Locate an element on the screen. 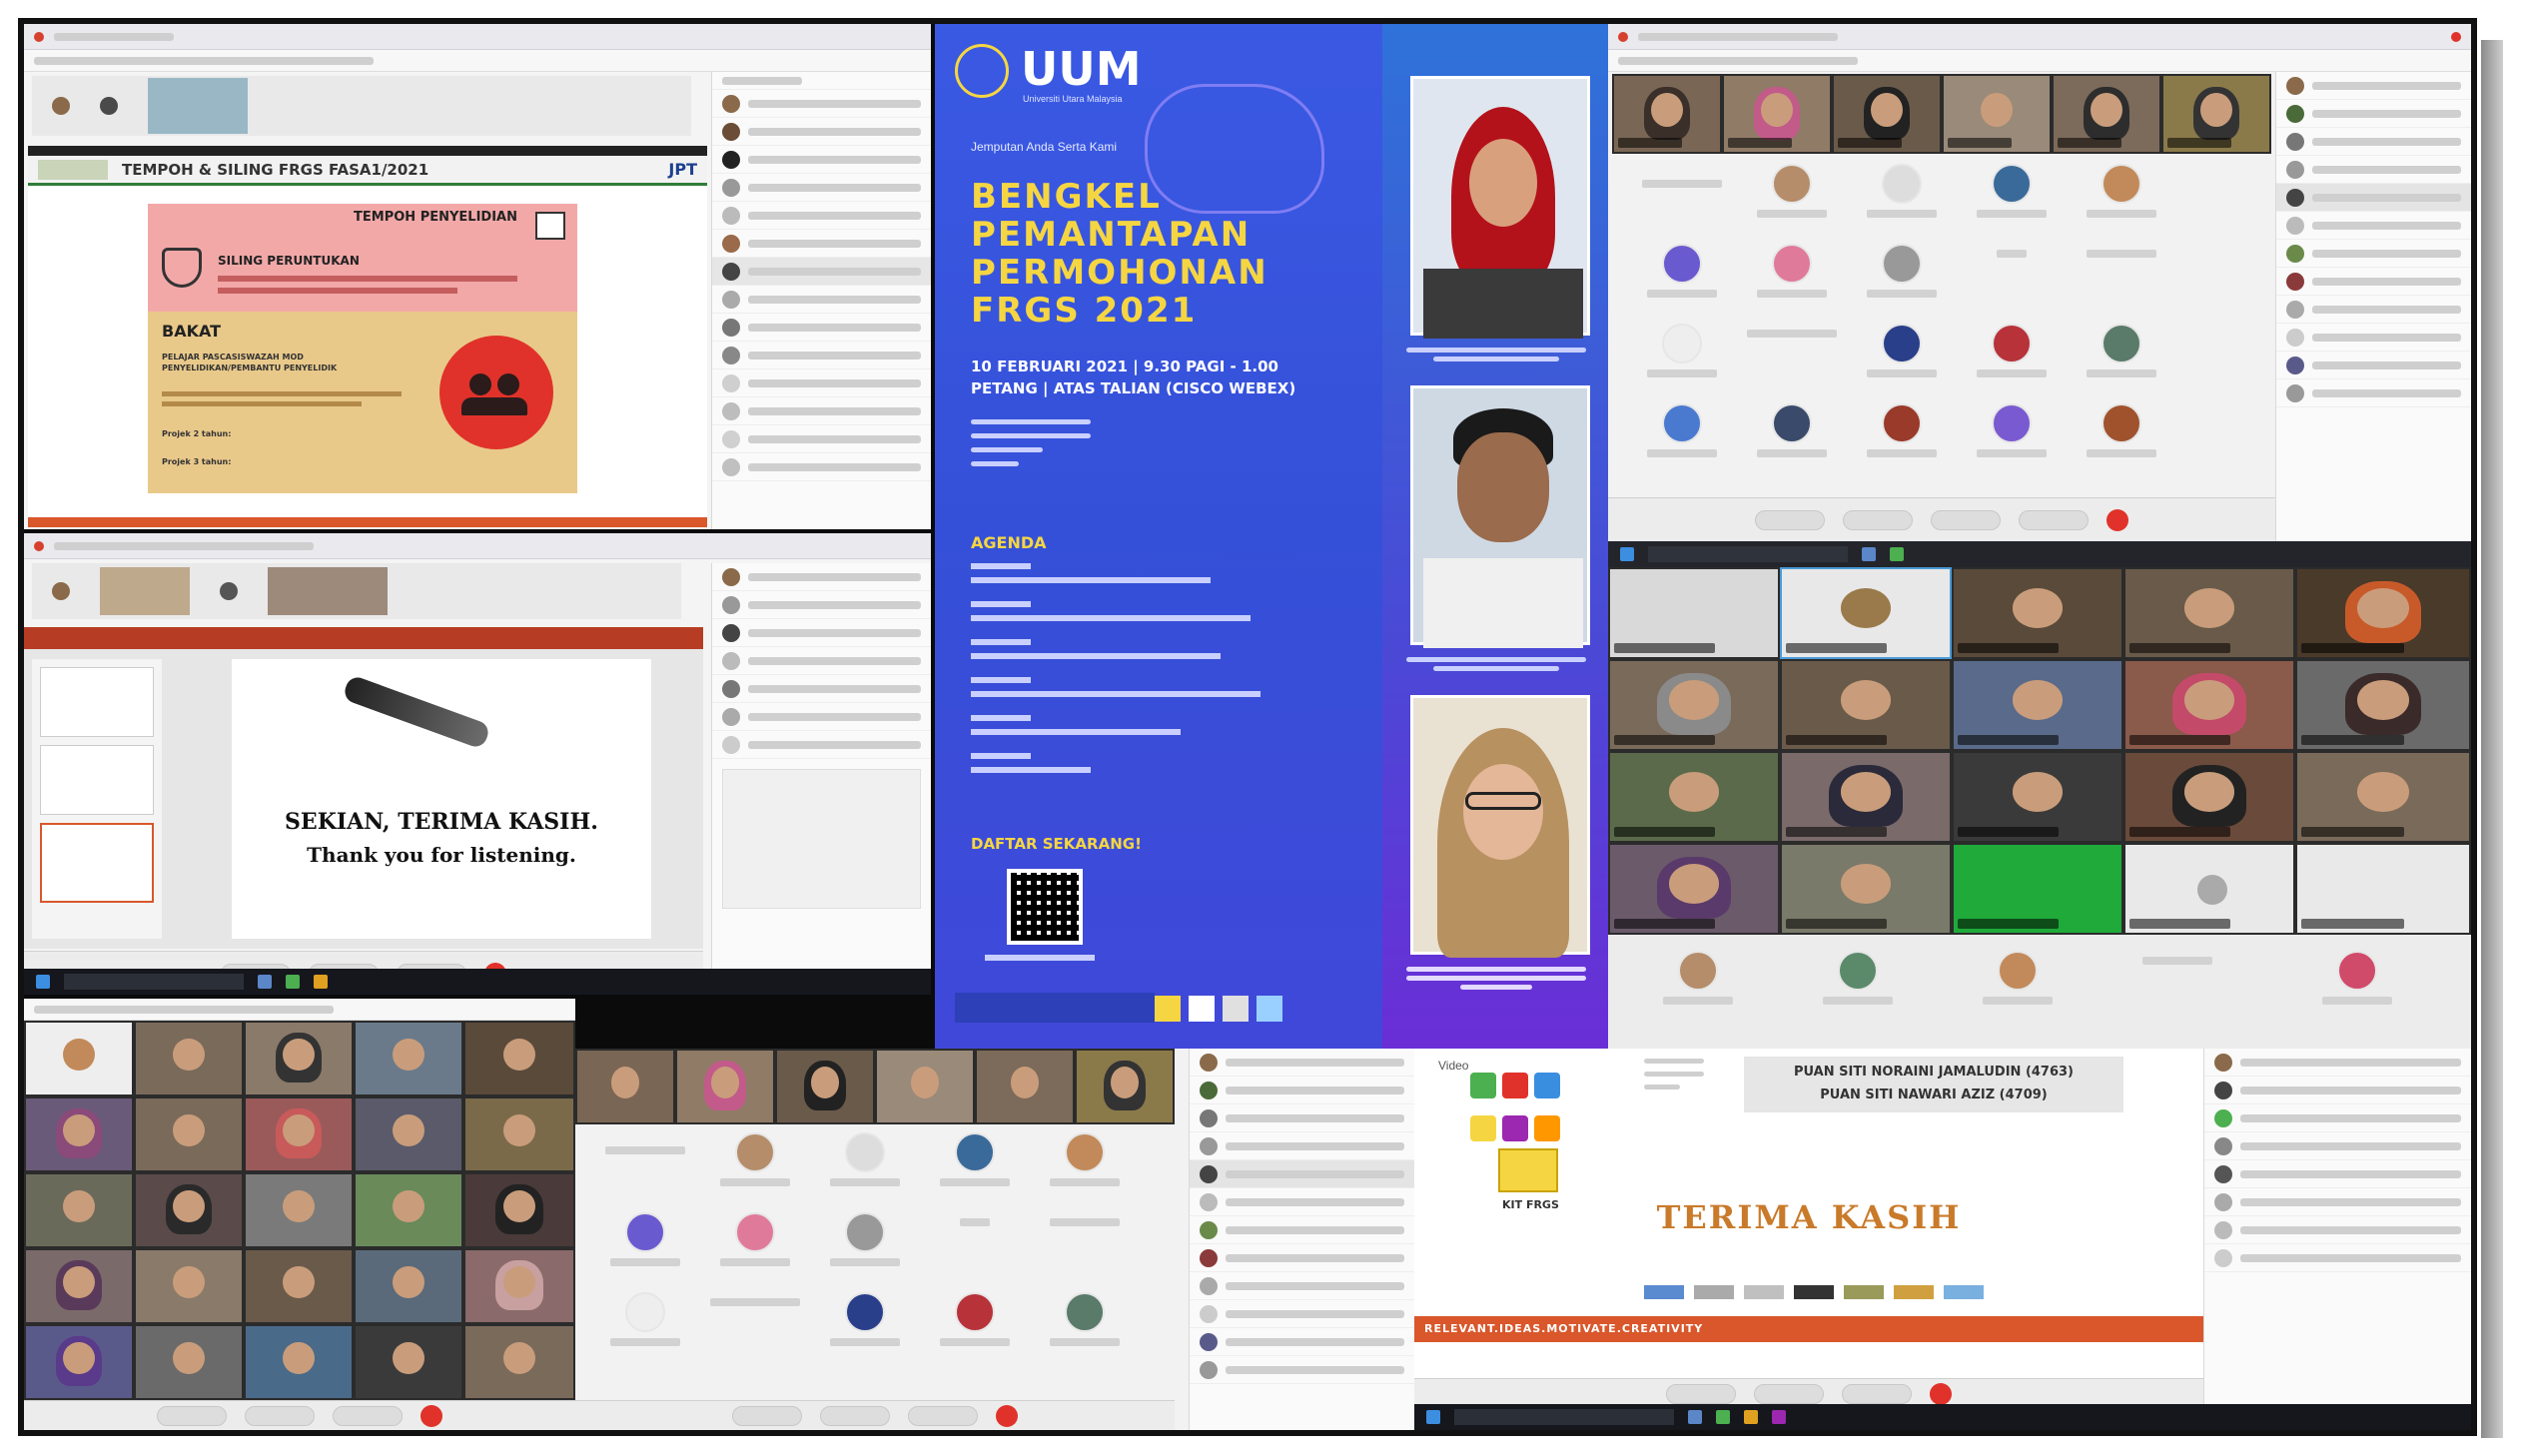 The width and height of the screenshot is (2521, 1456). chat-panel is located at coordinates (821, 839).